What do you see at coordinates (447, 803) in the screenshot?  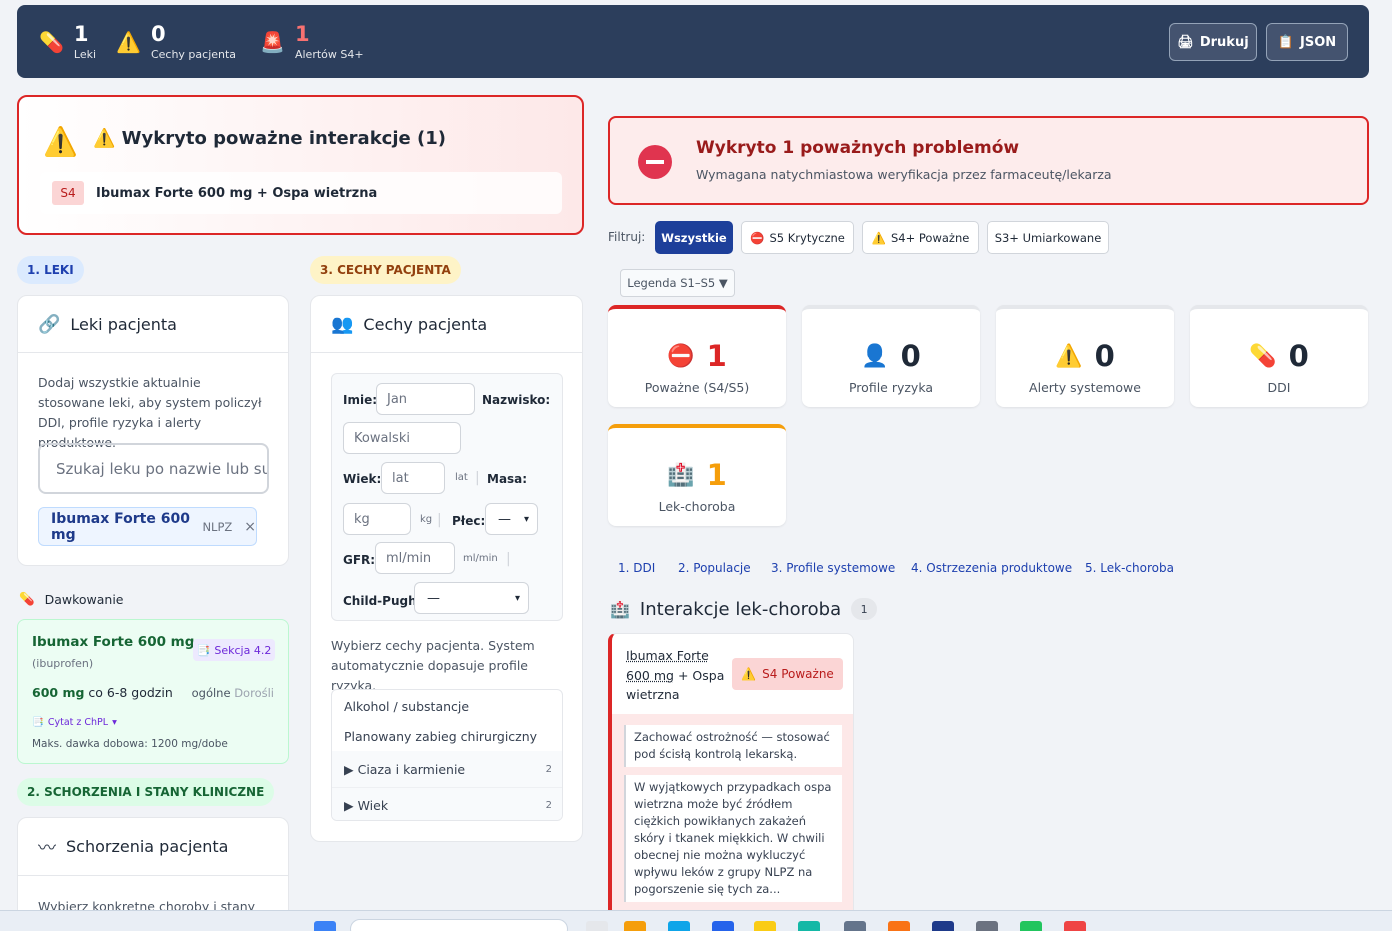 I see `group-age: ▶ Wiek 2` at bounding box center [447, 803].